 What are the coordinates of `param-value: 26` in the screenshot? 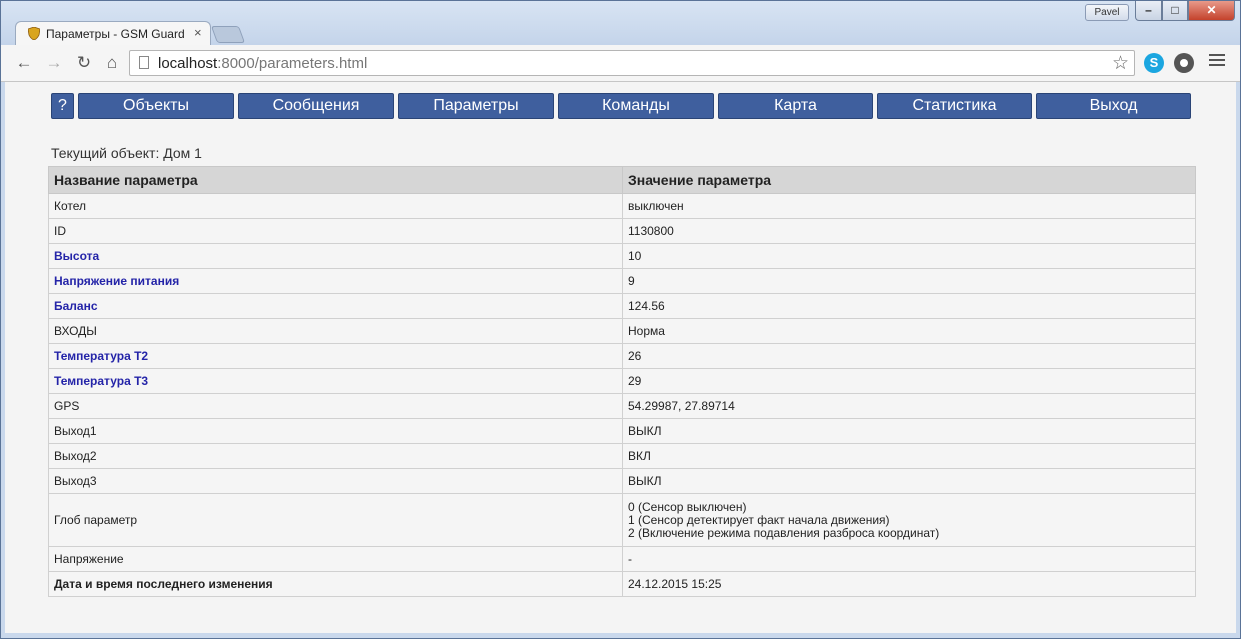 It's located at (909, 356).